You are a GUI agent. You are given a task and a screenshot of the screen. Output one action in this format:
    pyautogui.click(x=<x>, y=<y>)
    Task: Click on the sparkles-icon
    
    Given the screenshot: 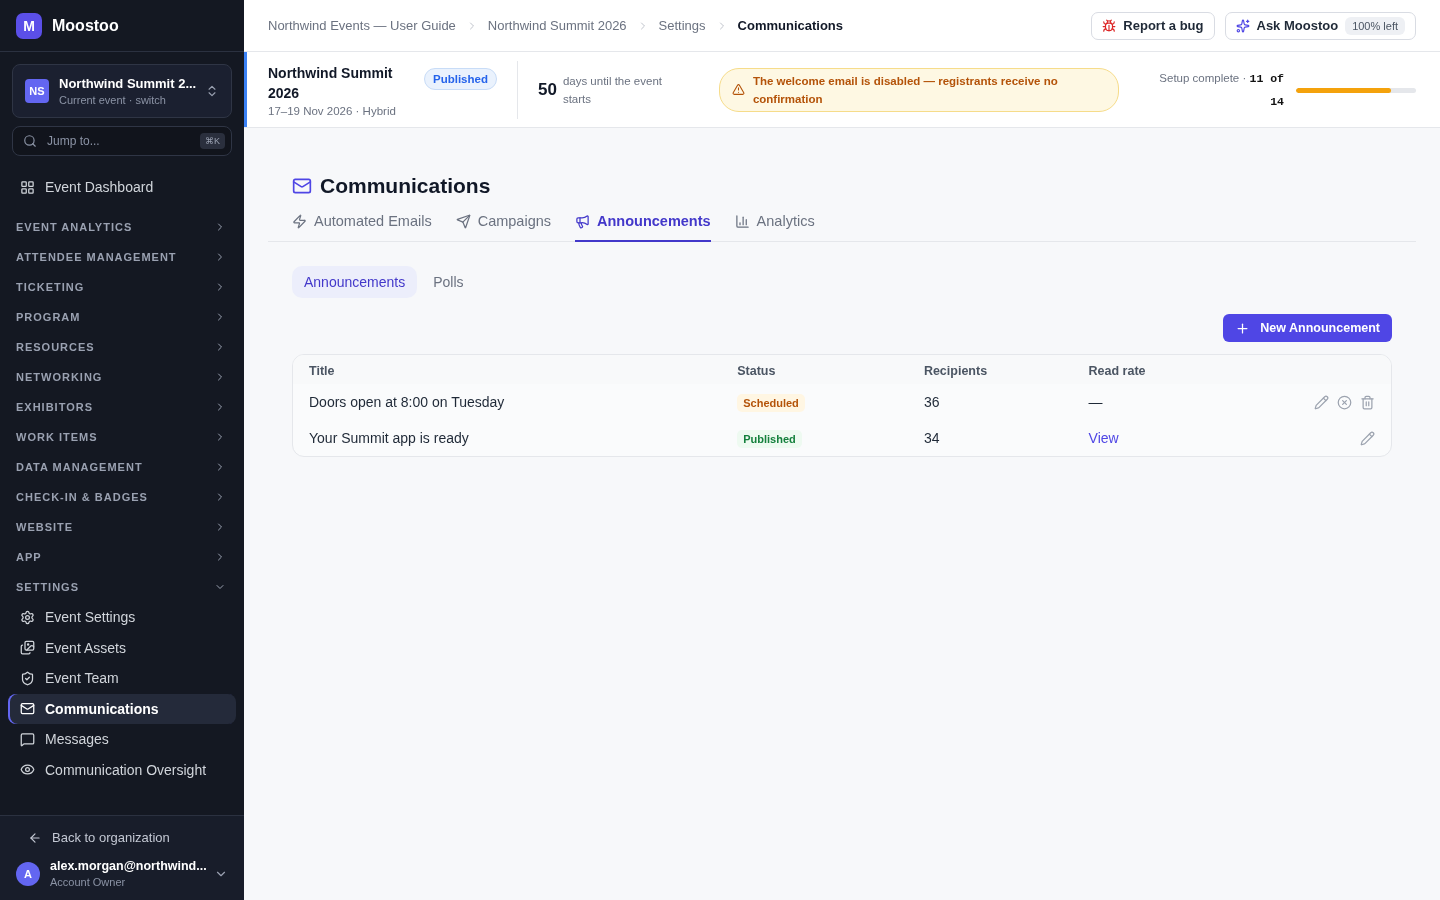 What is the action you would take?
    pyautogui.click(x=1242, y=25)
    